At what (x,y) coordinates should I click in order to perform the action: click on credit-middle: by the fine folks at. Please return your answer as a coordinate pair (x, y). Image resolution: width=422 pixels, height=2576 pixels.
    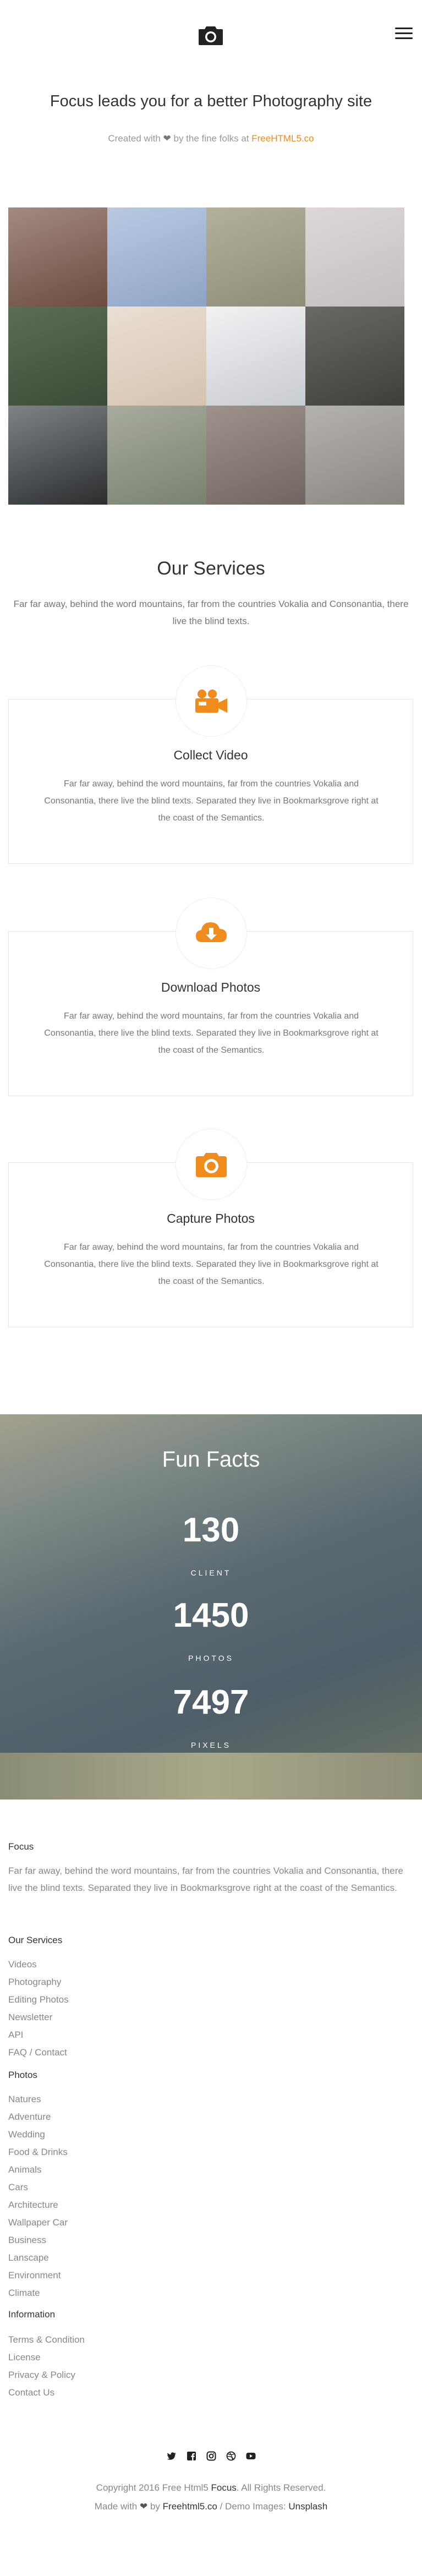
    Looking at the image, I should click on (211, 138).